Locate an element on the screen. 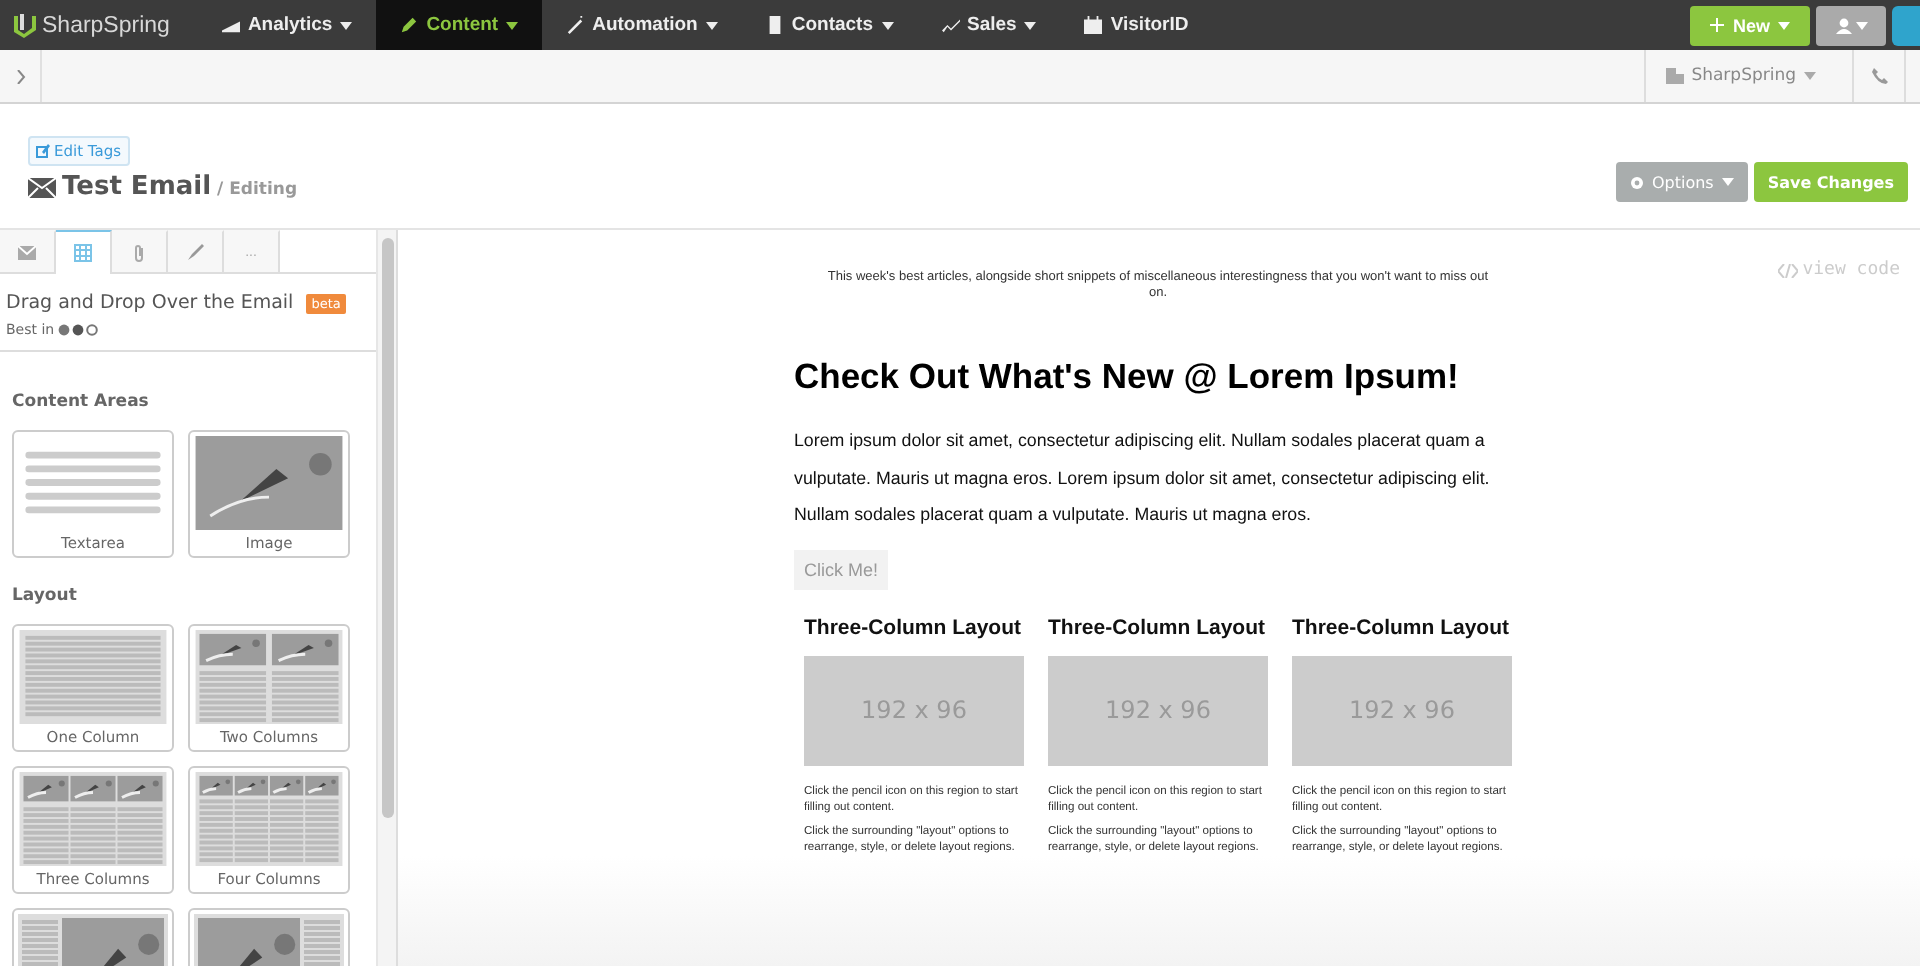  nav-menu-item: Analytics is located at coordinates (287, 25).